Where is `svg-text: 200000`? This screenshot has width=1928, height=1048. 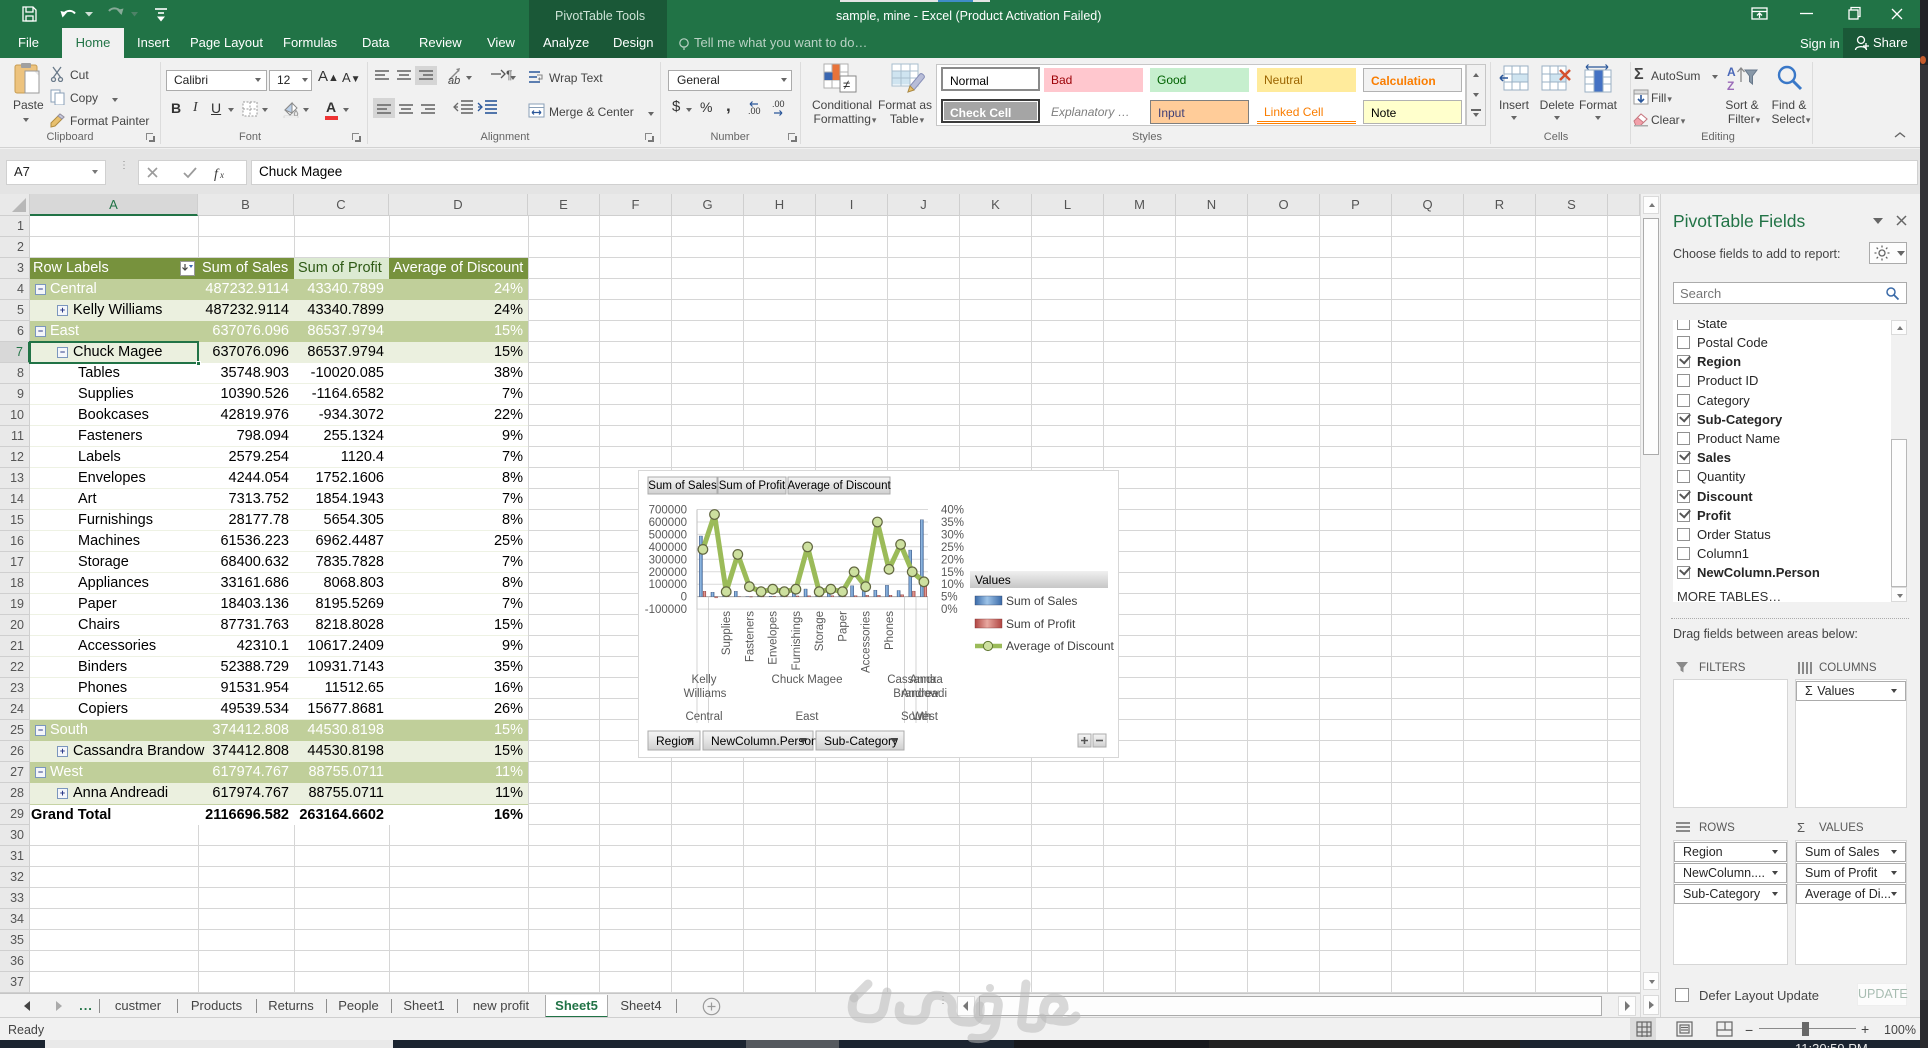 svg-text: 200000 is located at coordinates (668, 573).